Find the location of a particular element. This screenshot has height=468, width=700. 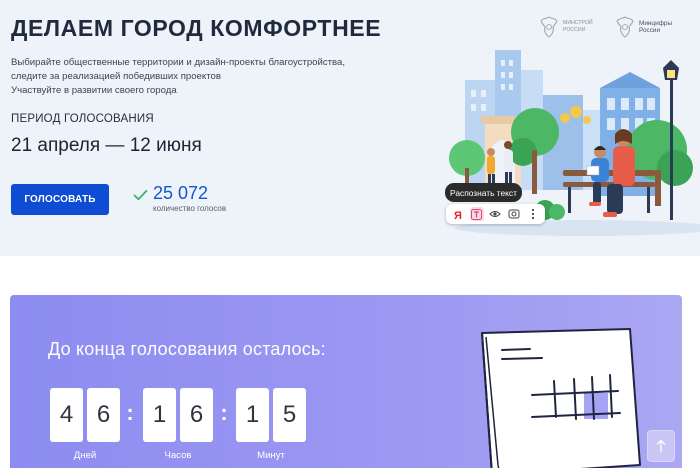

days-digit: 6 is located at coordinates (103, 415).